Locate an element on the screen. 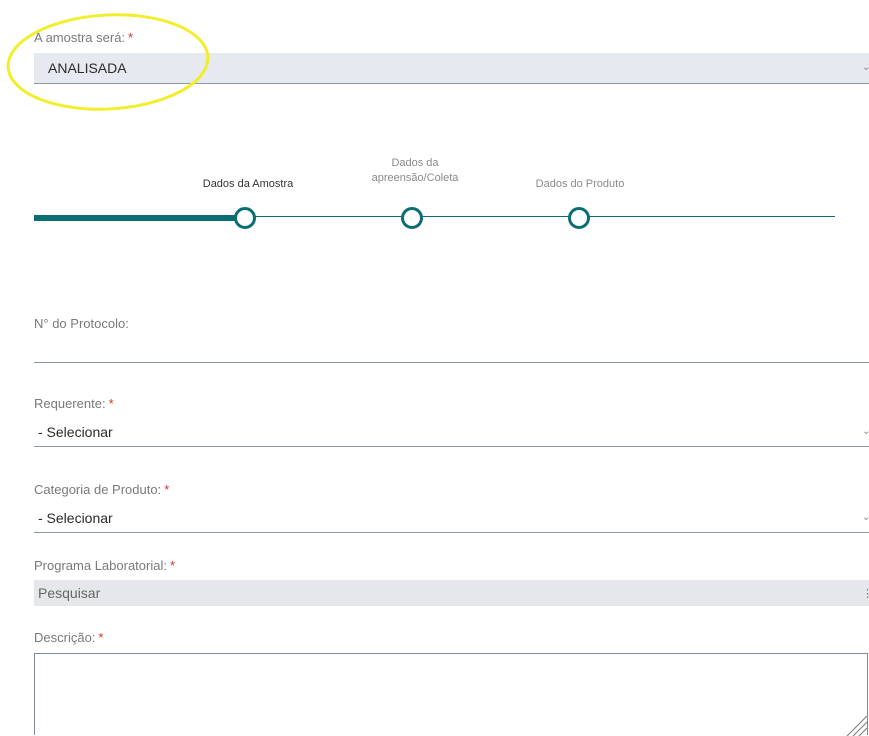  highlight-ellipse is located at coordinates (108, 62).